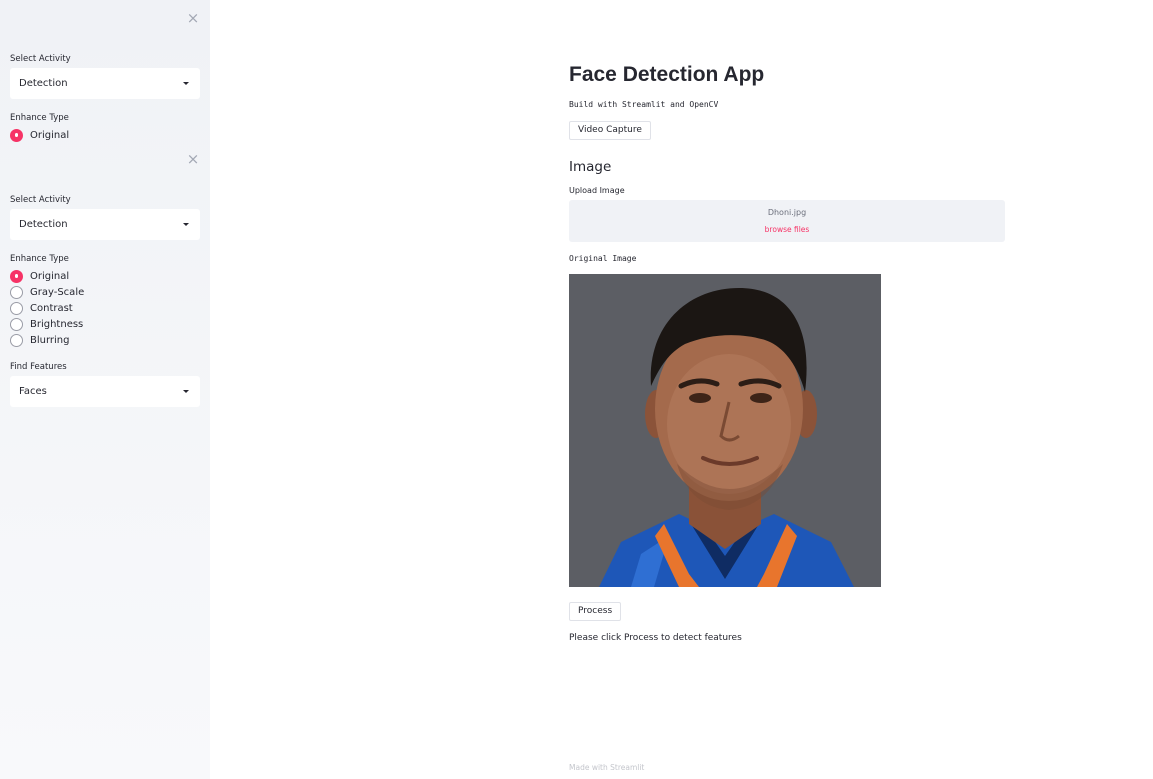  What do you see at coordinates (667, 74) in the screenshot?
I see `page-title: Face Detection App` at bounding box center [667, 74].